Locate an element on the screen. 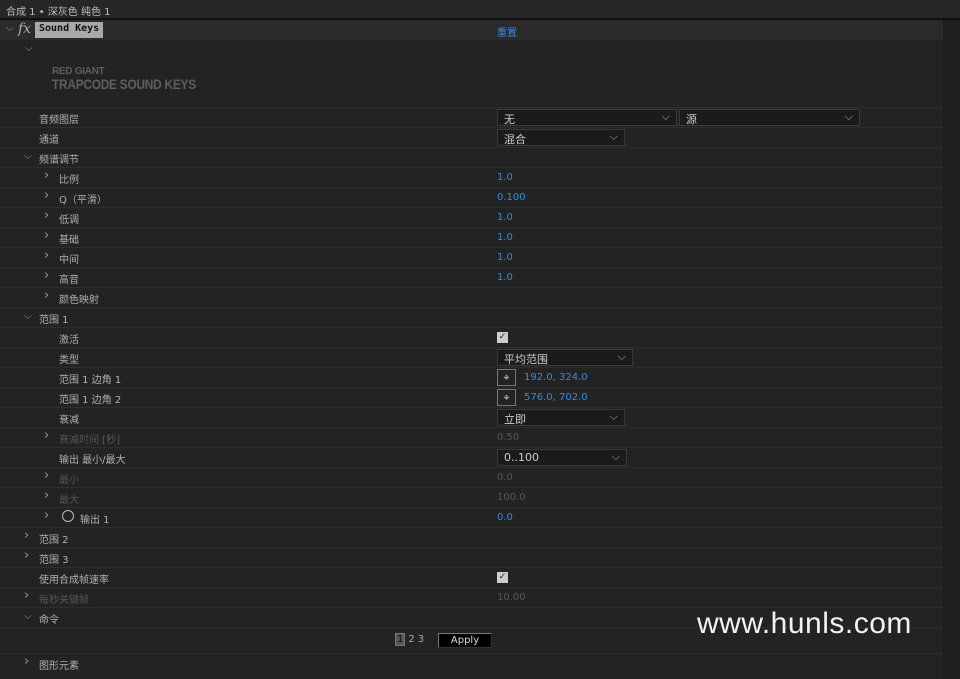 Image resolution: width=960 pixels, height=679 pixels. source-dropdown: 源 ⌵ is located at coordinates (769, 117).